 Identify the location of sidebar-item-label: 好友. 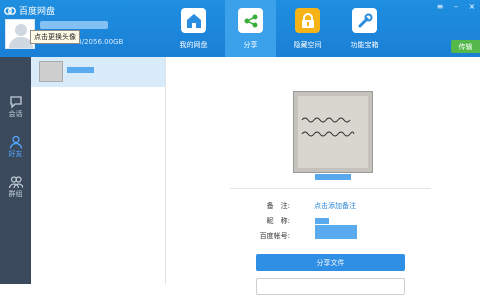
(15, 154).